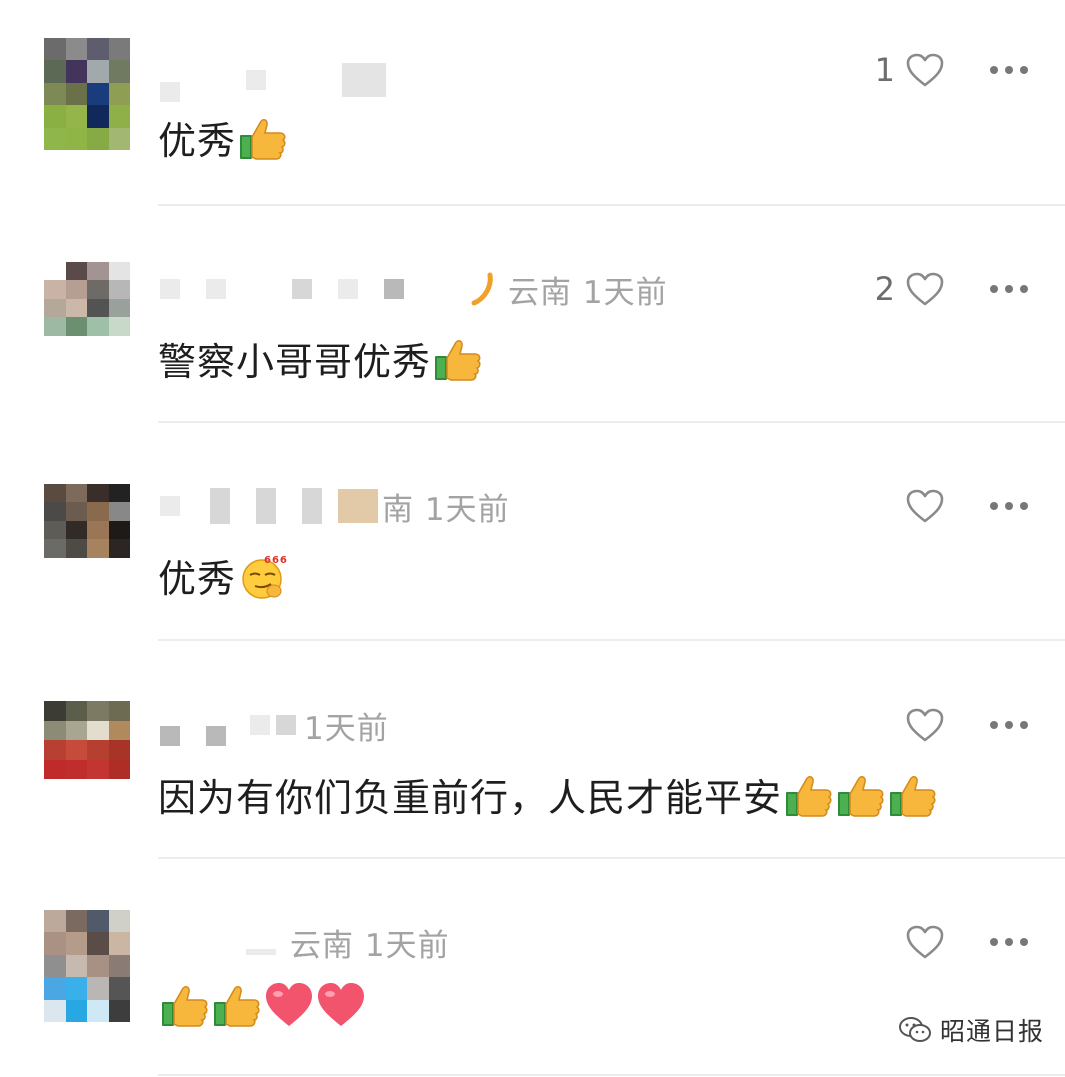  I want to click on comment-text-content: 警察小哥哥优秀, so click(295, 362).